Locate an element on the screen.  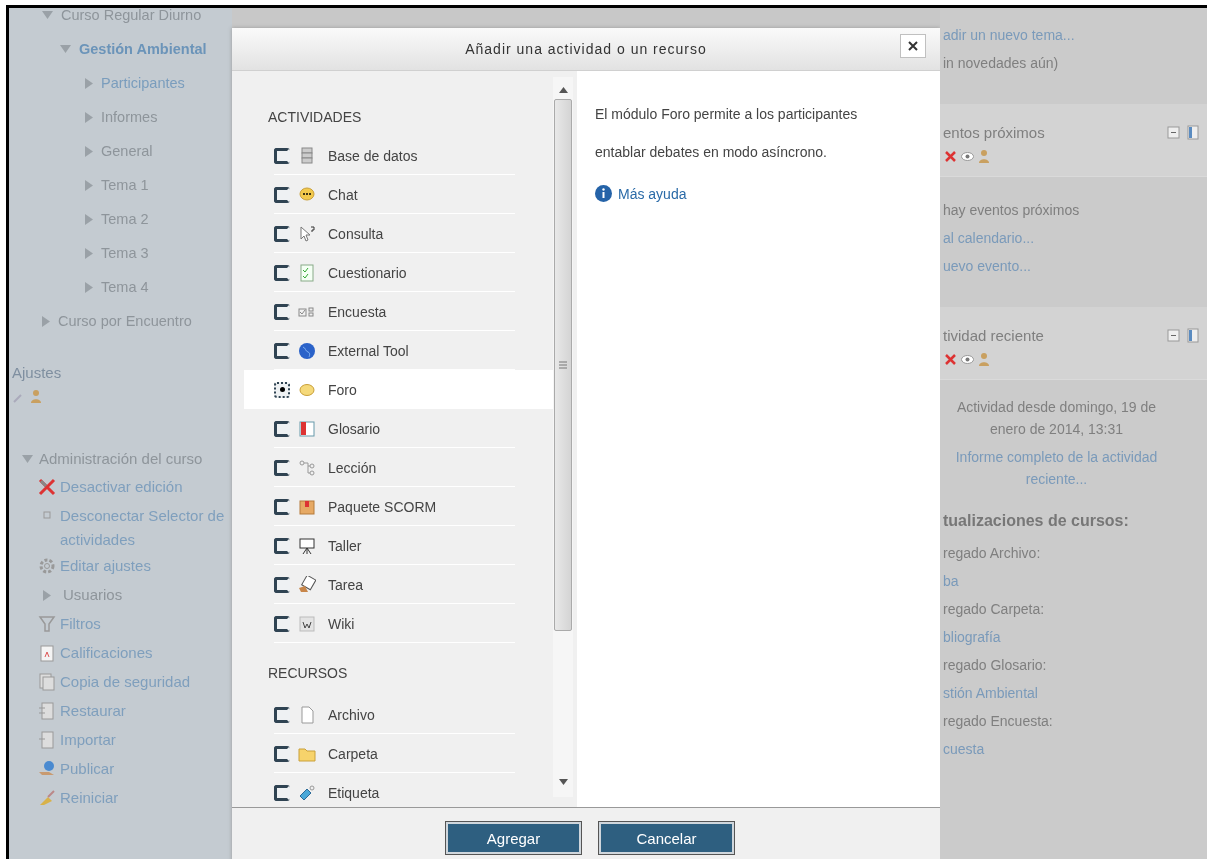
dialog-button: Cancelar is located at coordinates (666, 838).